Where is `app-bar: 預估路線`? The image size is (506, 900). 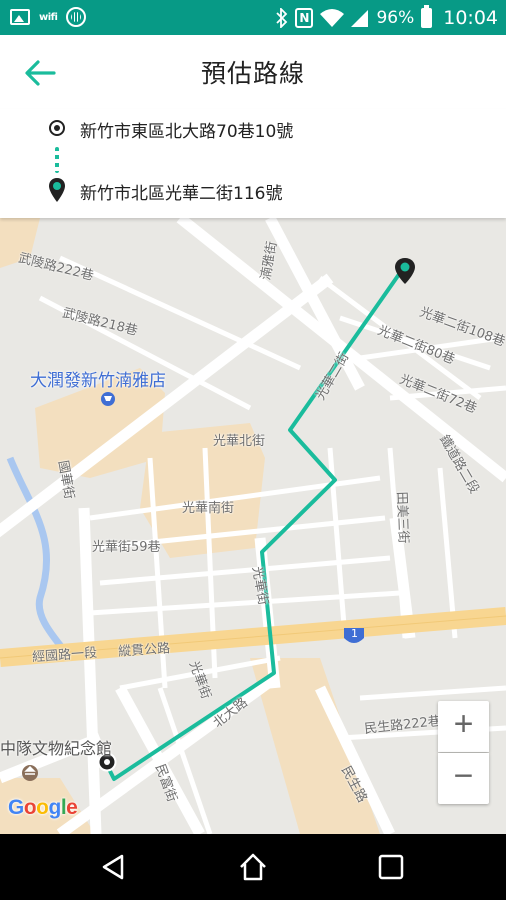 app-bar: 預估路線 is located at coordinates (253, 72).